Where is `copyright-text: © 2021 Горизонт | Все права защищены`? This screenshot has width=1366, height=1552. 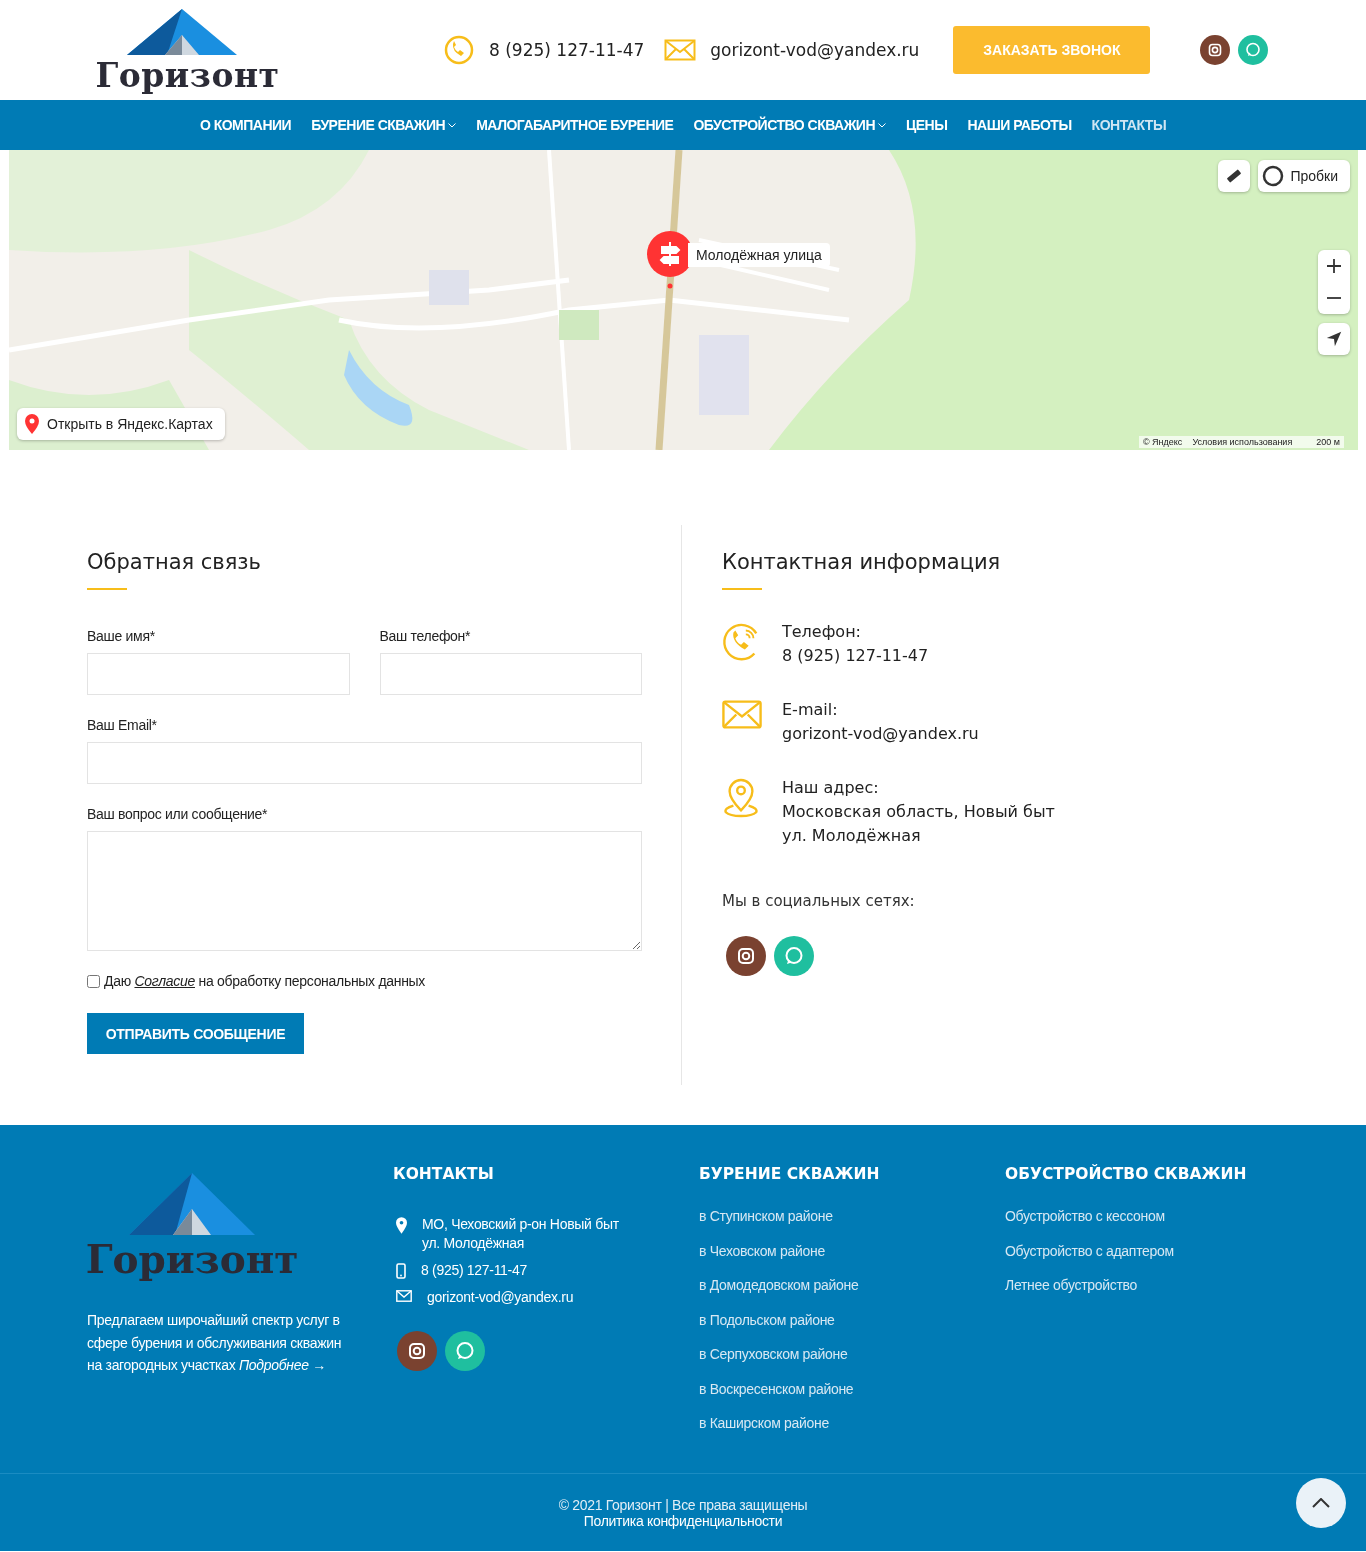
copyright-text: © 2021 Горизонт | Все права защищены is located at coordinates (683, 1504).